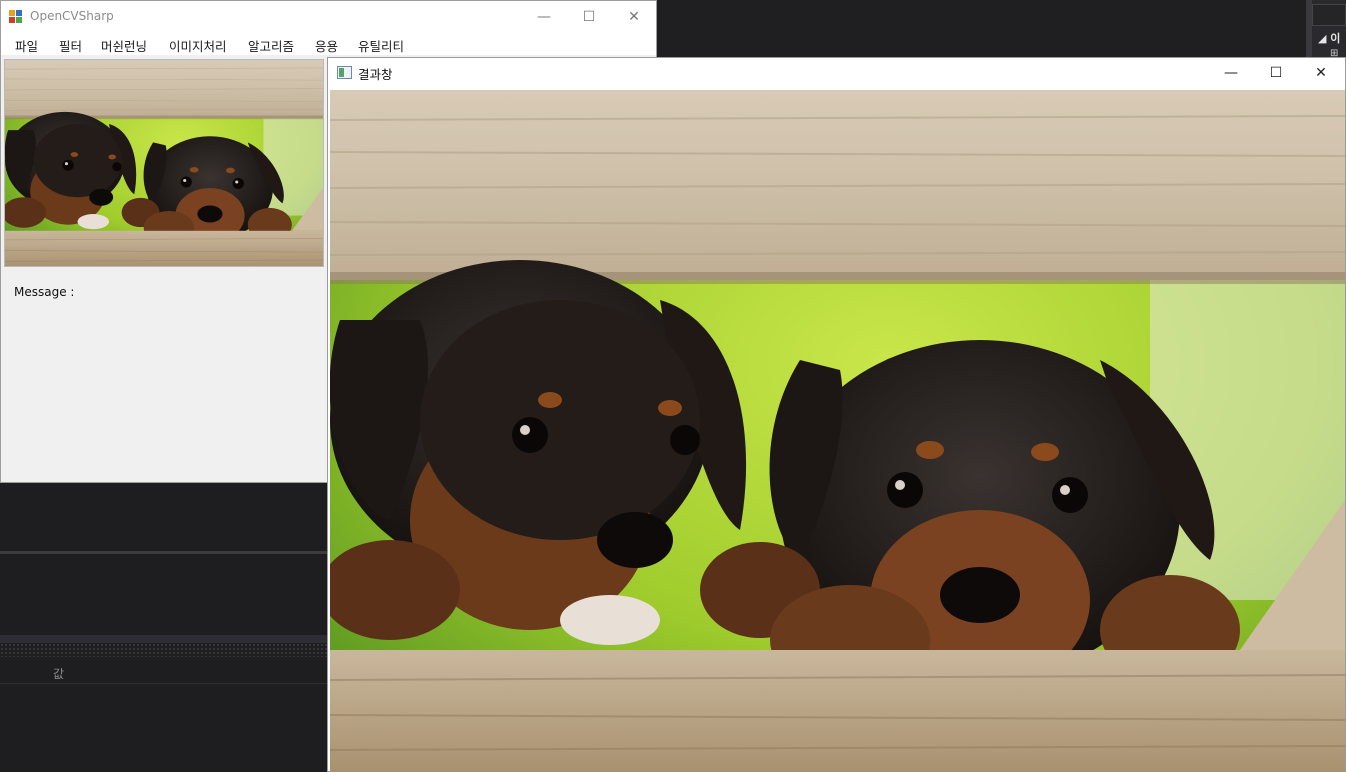  I want to click on result-window-title: 결과창, so click(375, 74).